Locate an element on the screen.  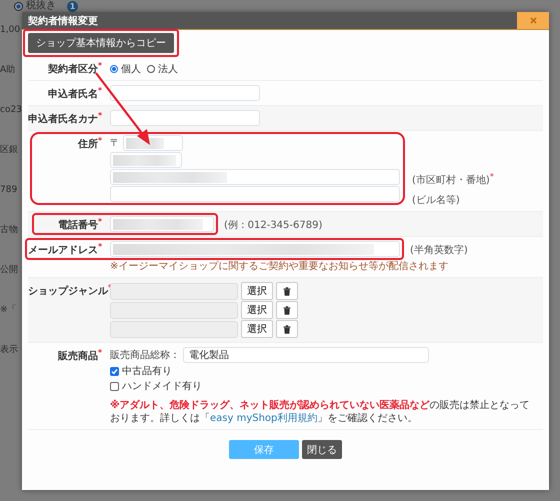
email-field is located at coordinates (255, 249).